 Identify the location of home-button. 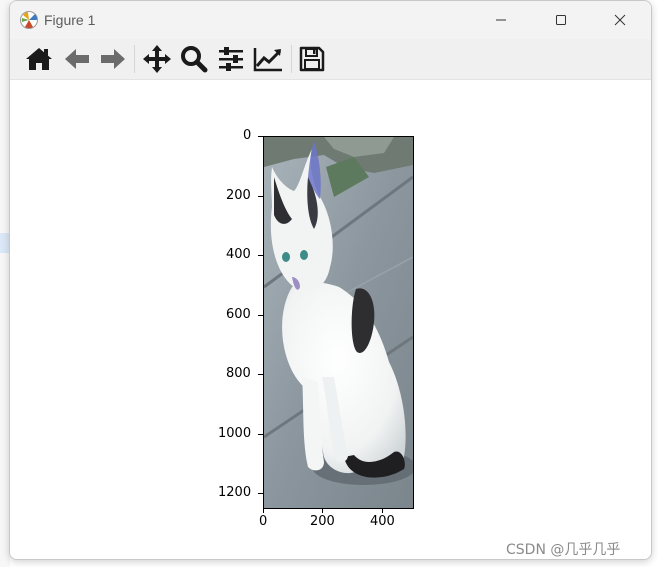
(39, 59).